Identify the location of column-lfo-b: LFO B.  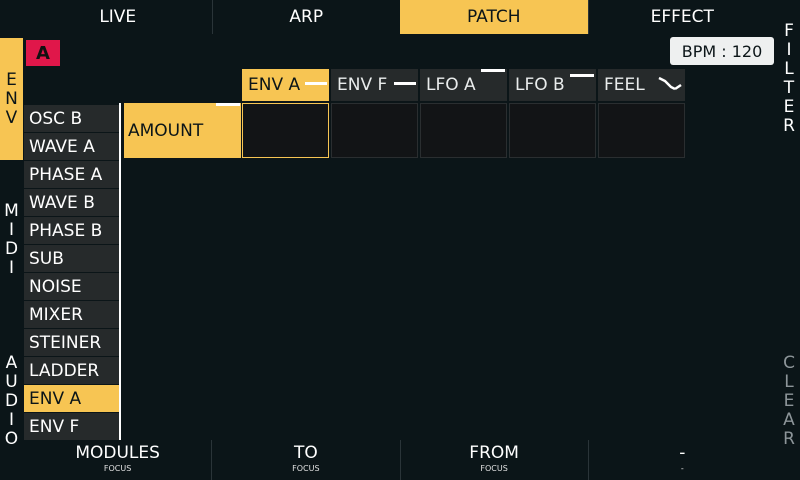
(552, 85).